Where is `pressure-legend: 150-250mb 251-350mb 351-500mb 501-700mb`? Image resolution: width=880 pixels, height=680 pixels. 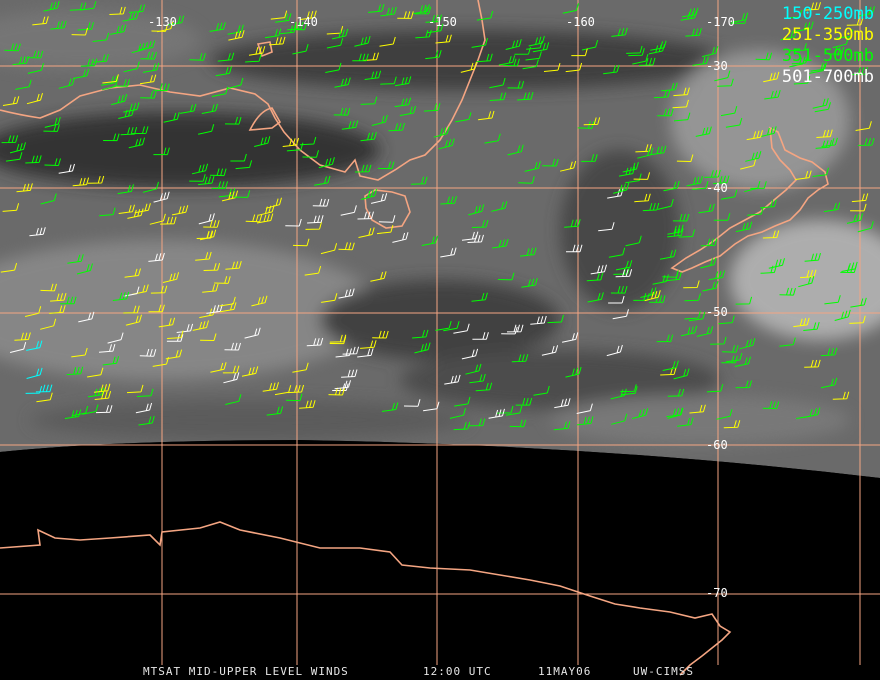 pressure-legend: 150-250mb 251-350mb 351-500mb 501-700mb is located at coordinates (828, 46).